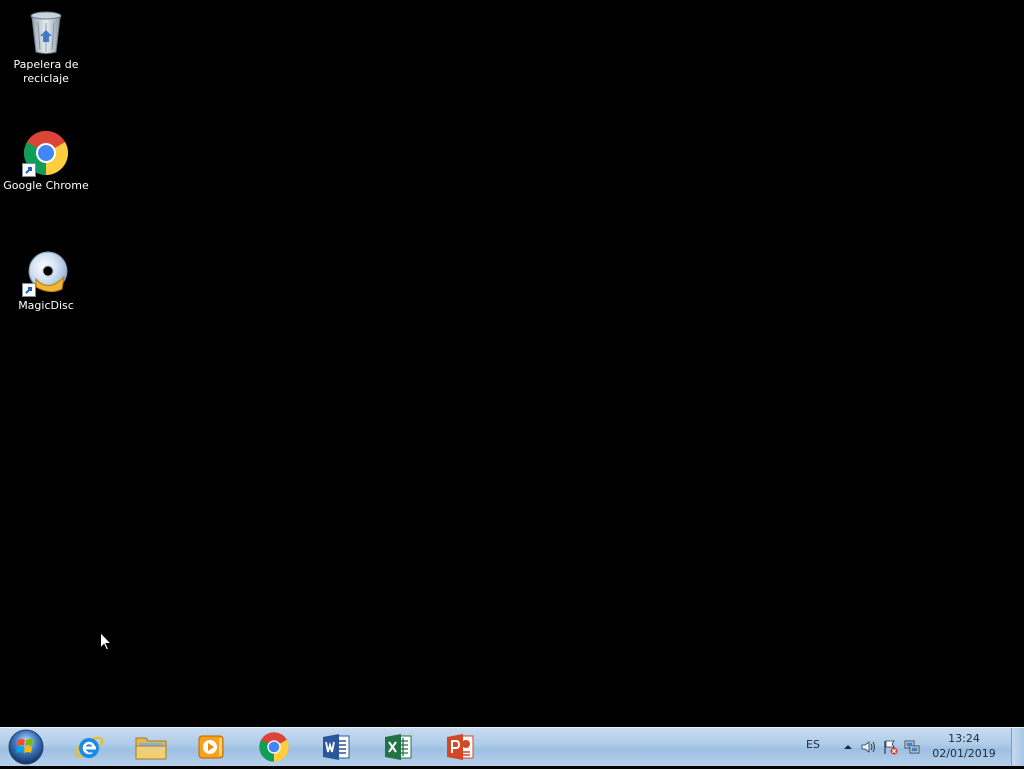 The height and width of the screenshot is (769, 1024). I want to click on taskbar-item-excel, so click(398, 747).